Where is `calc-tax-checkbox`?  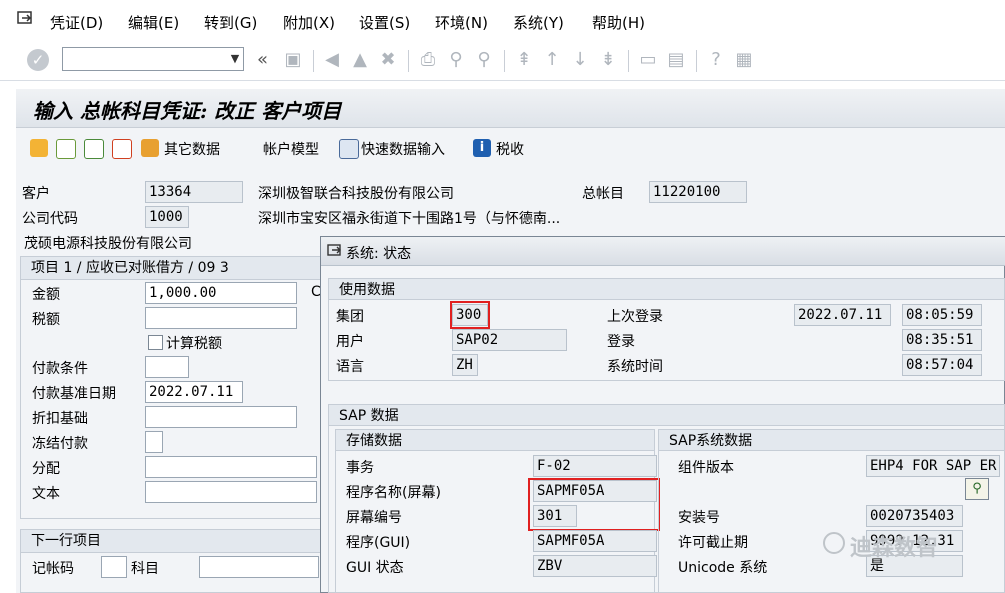 calc-tax-checkbox is located at coordinates (155, 342).